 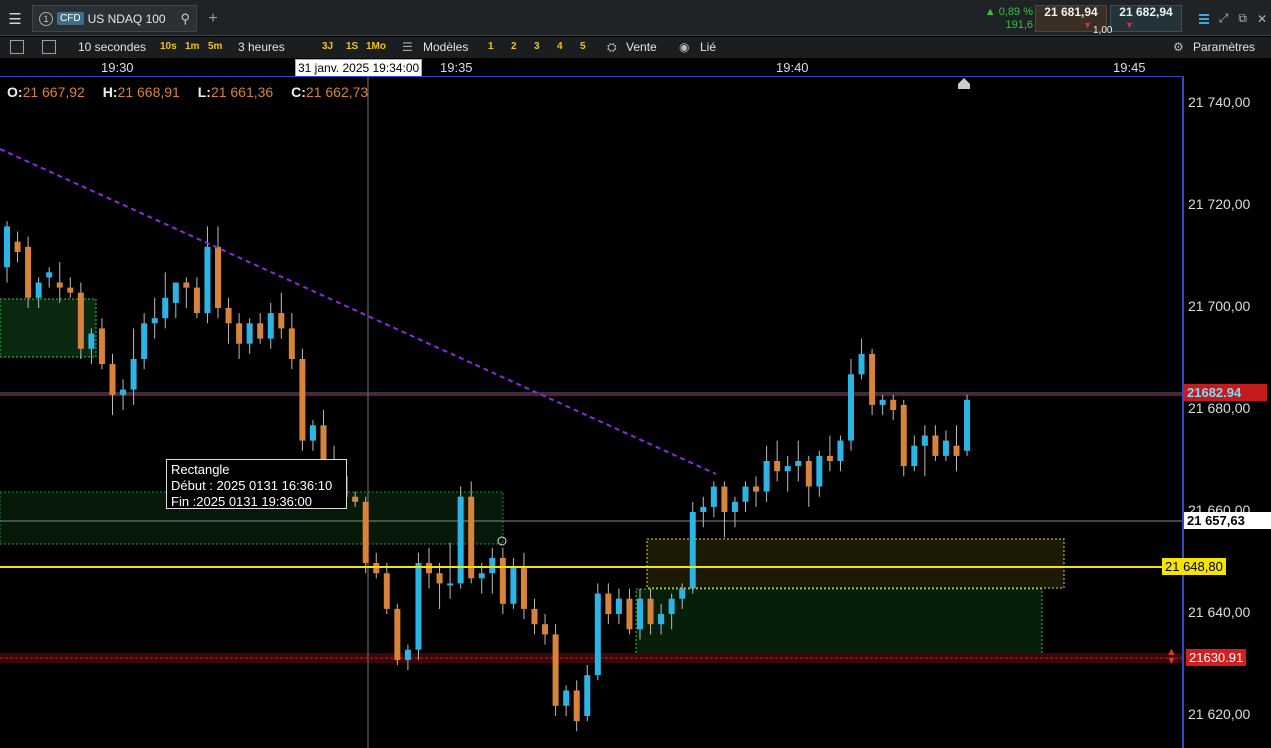 I want to click on high-value: 21 668,91, so click(x=148, y=92).